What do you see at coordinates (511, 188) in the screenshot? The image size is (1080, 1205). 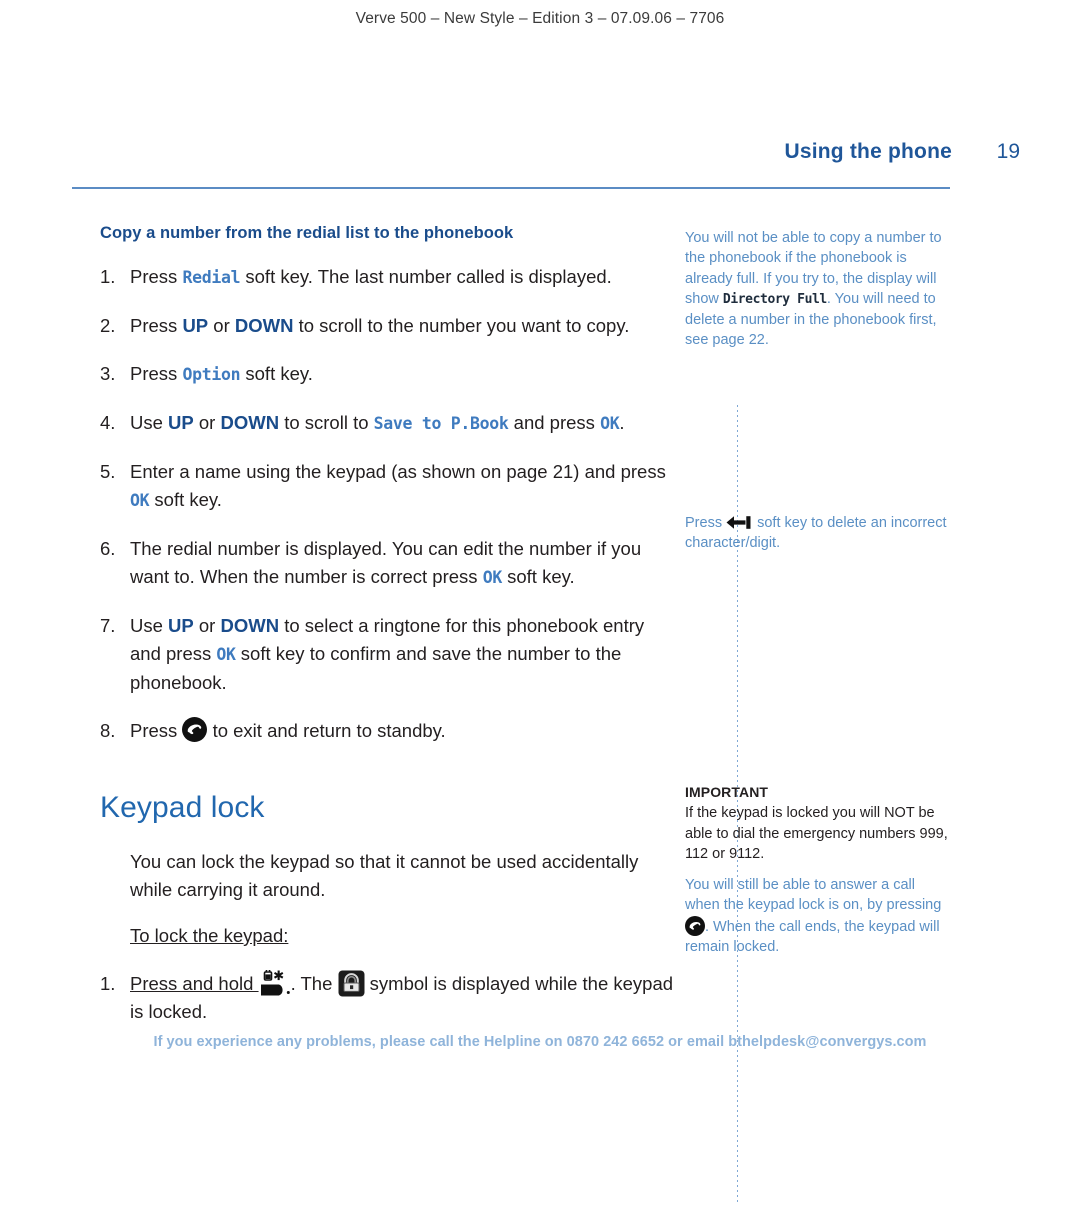 I see `header-rule` at bounding box center [511, 188].